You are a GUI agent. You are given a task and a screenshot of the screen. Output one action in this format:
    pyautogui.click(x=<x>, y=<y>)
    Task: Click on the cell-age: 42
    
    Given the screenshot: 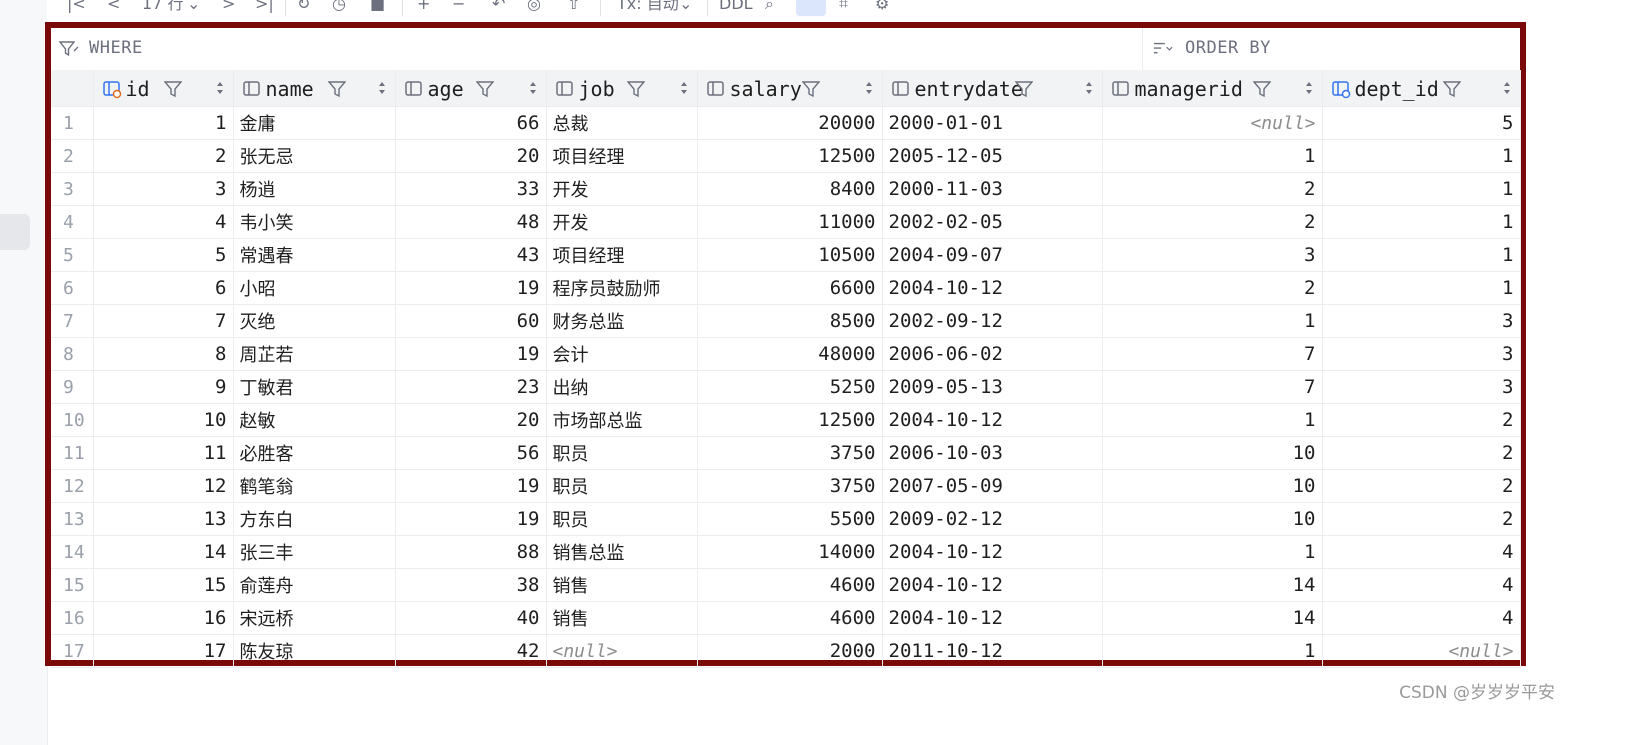 What is the action you would take?
    pyautogui.click(x=471, y=651)
    